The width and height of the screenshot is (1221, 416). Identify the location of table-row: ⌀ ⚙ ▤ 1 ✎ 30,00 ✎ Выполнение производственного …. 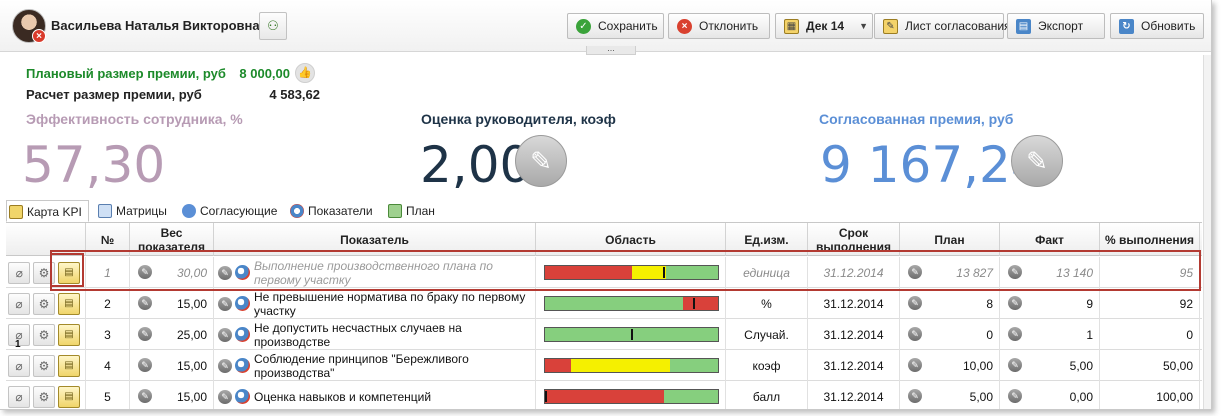
(604, 272).